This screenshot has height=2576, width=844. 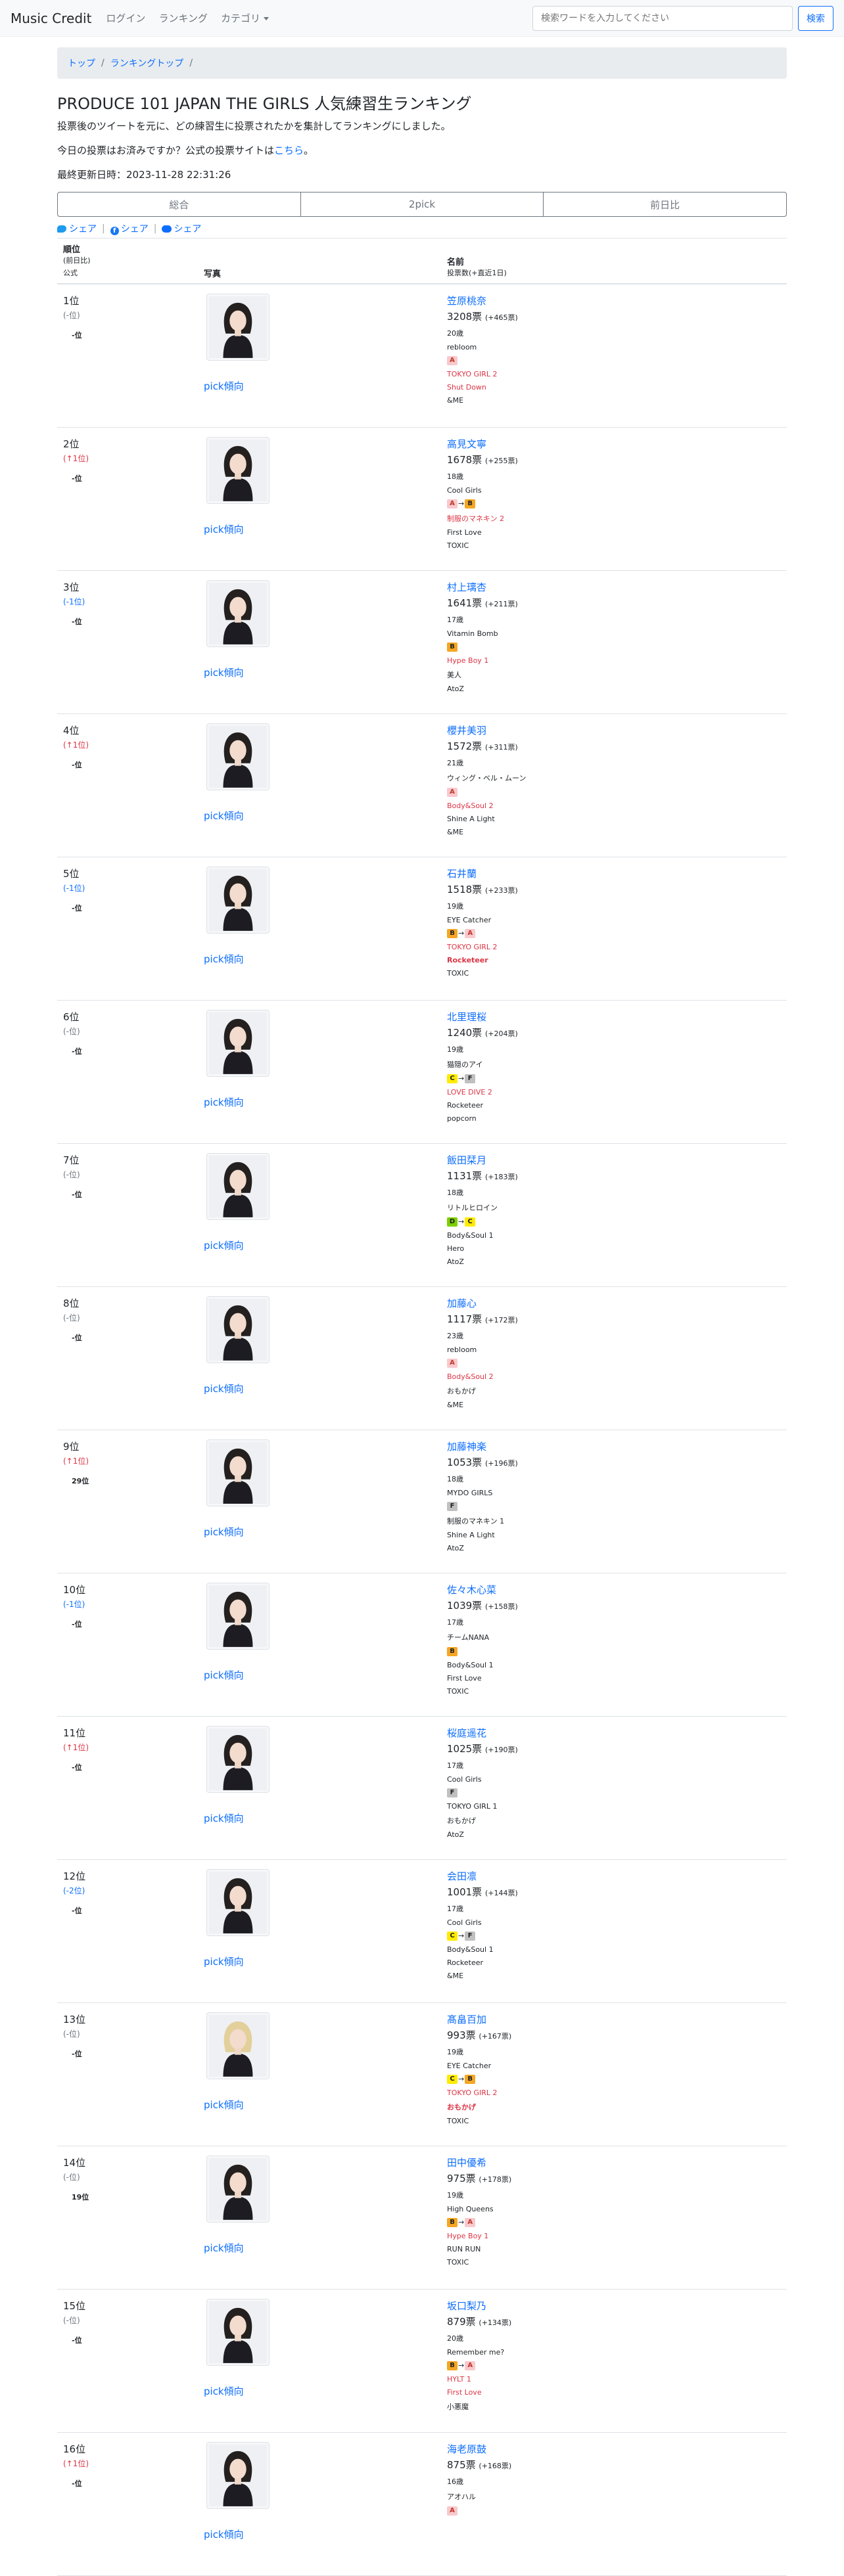 What do you see at coordinates (662, 18) in the screenshot?
I see `search-input` at bounding box center [662, 18].